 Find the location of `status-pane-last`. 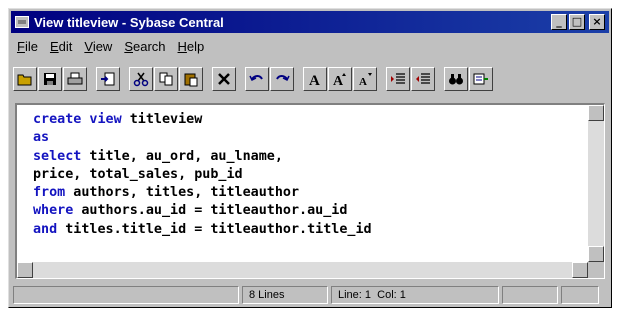

status-pane-last is located at coordinates (580, 295).